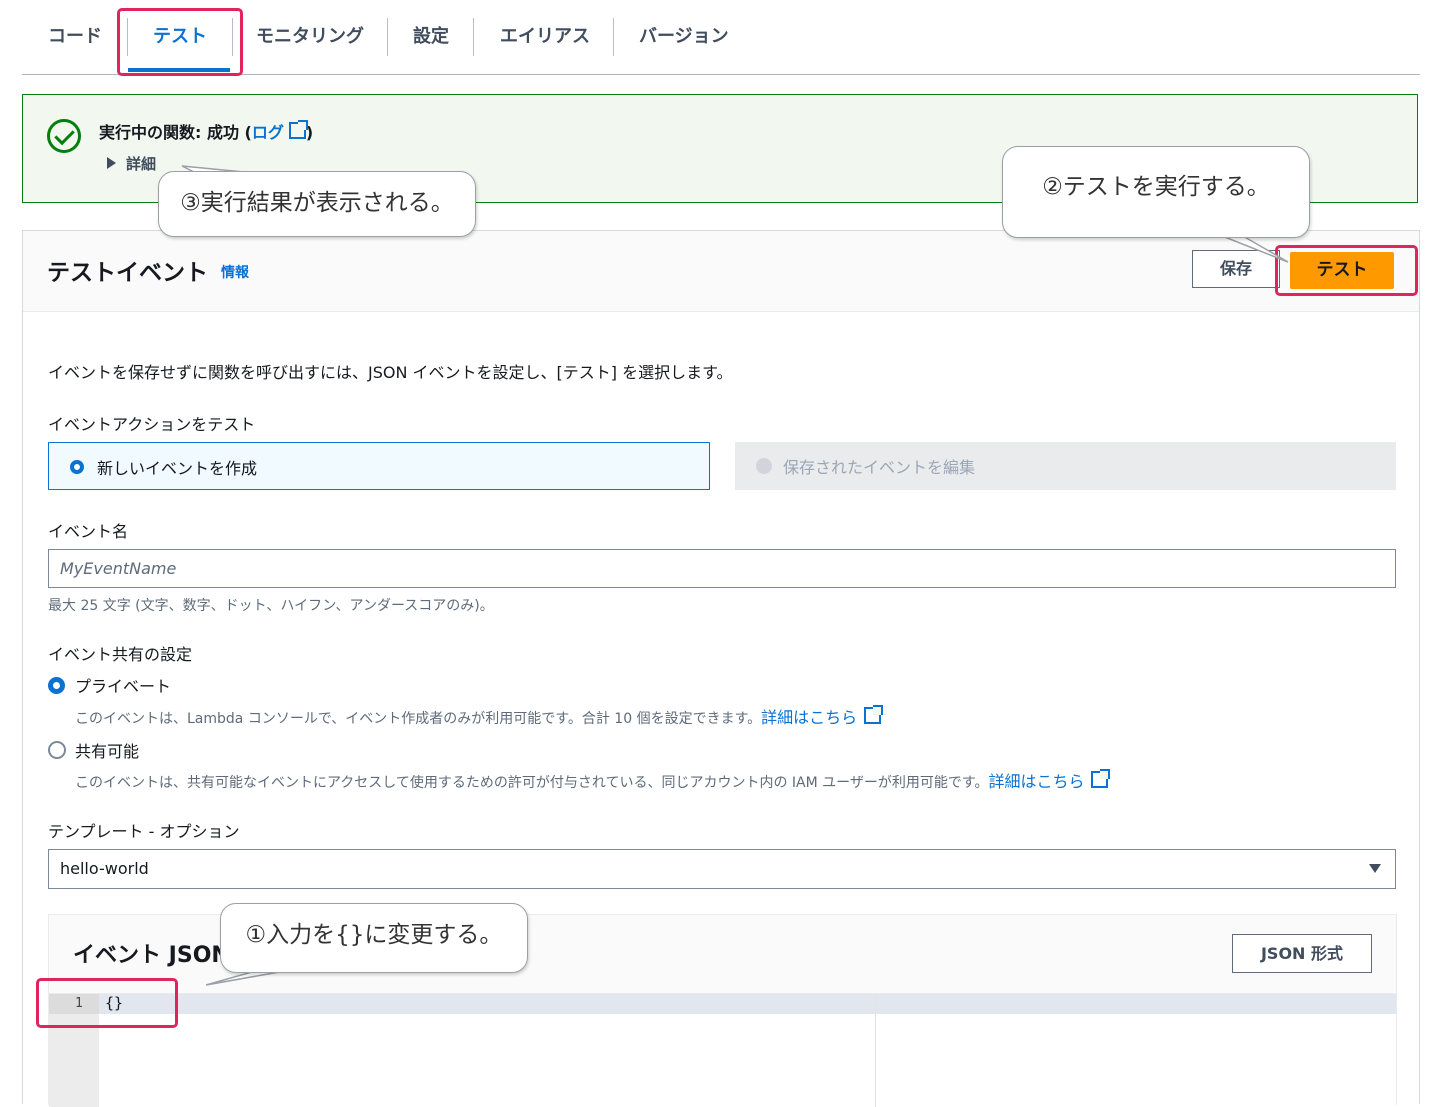  I want to click on callout-step1: ①入力を{}に変更する。, so click(374, 938).